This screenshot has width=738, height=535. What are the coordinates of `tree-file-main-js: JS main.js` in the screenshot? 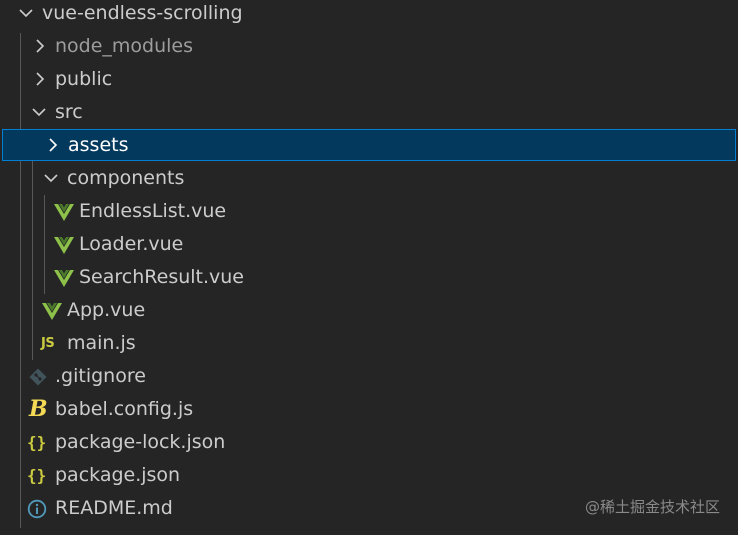 It's located at (369, 343).